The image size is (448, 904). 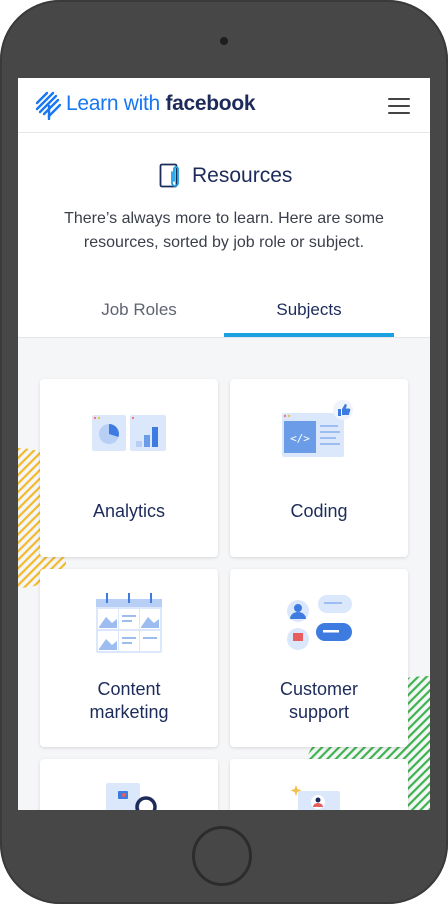 What do you see at coordinates (224, 41) in the screenshot?
I see `camera-dot` at bounding box center [224, 41].